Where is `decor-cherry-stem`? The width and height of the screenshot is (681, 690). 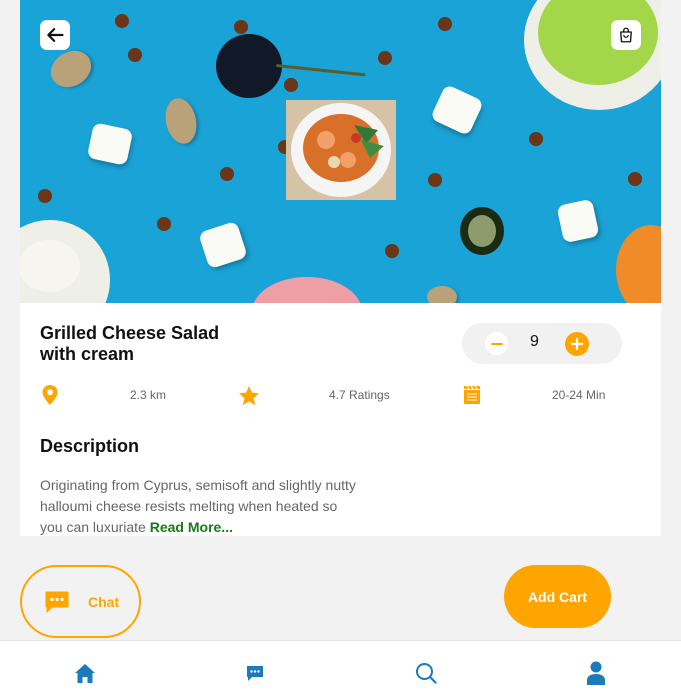
decor-cherry-stem is located at coordinates (320, 70).